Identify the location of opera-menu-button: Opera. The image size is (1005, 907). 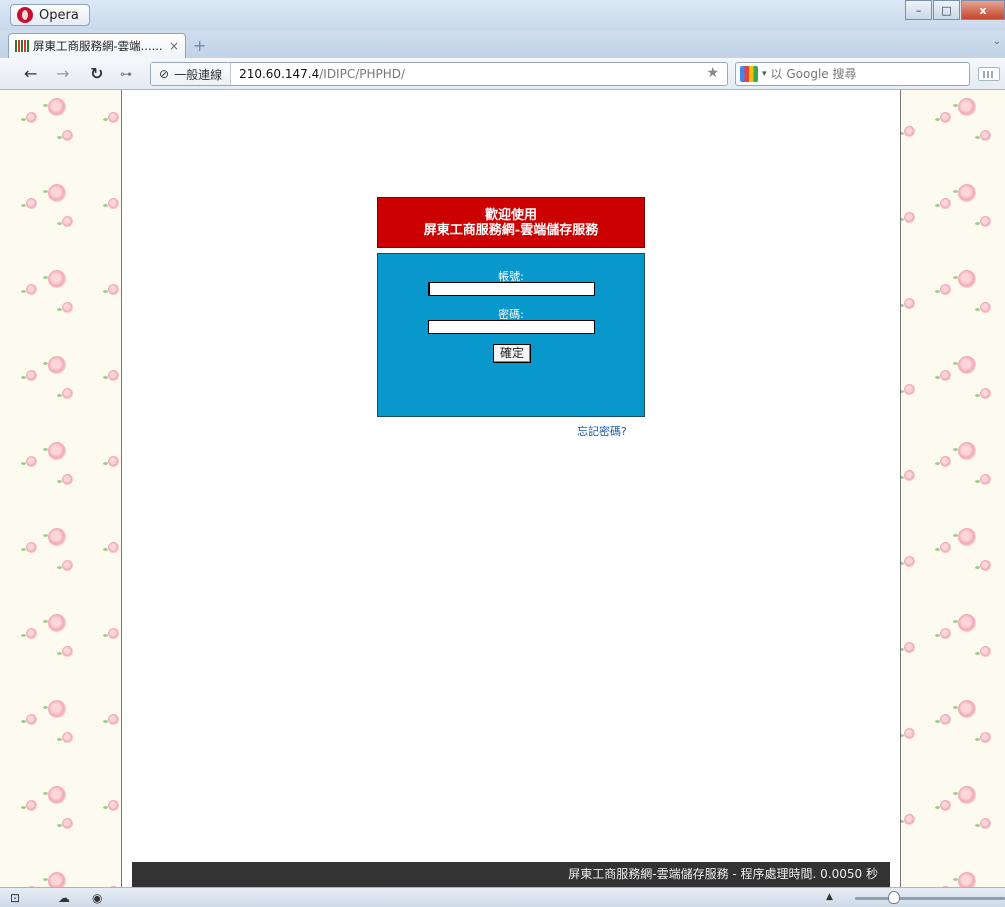
(50, 15).